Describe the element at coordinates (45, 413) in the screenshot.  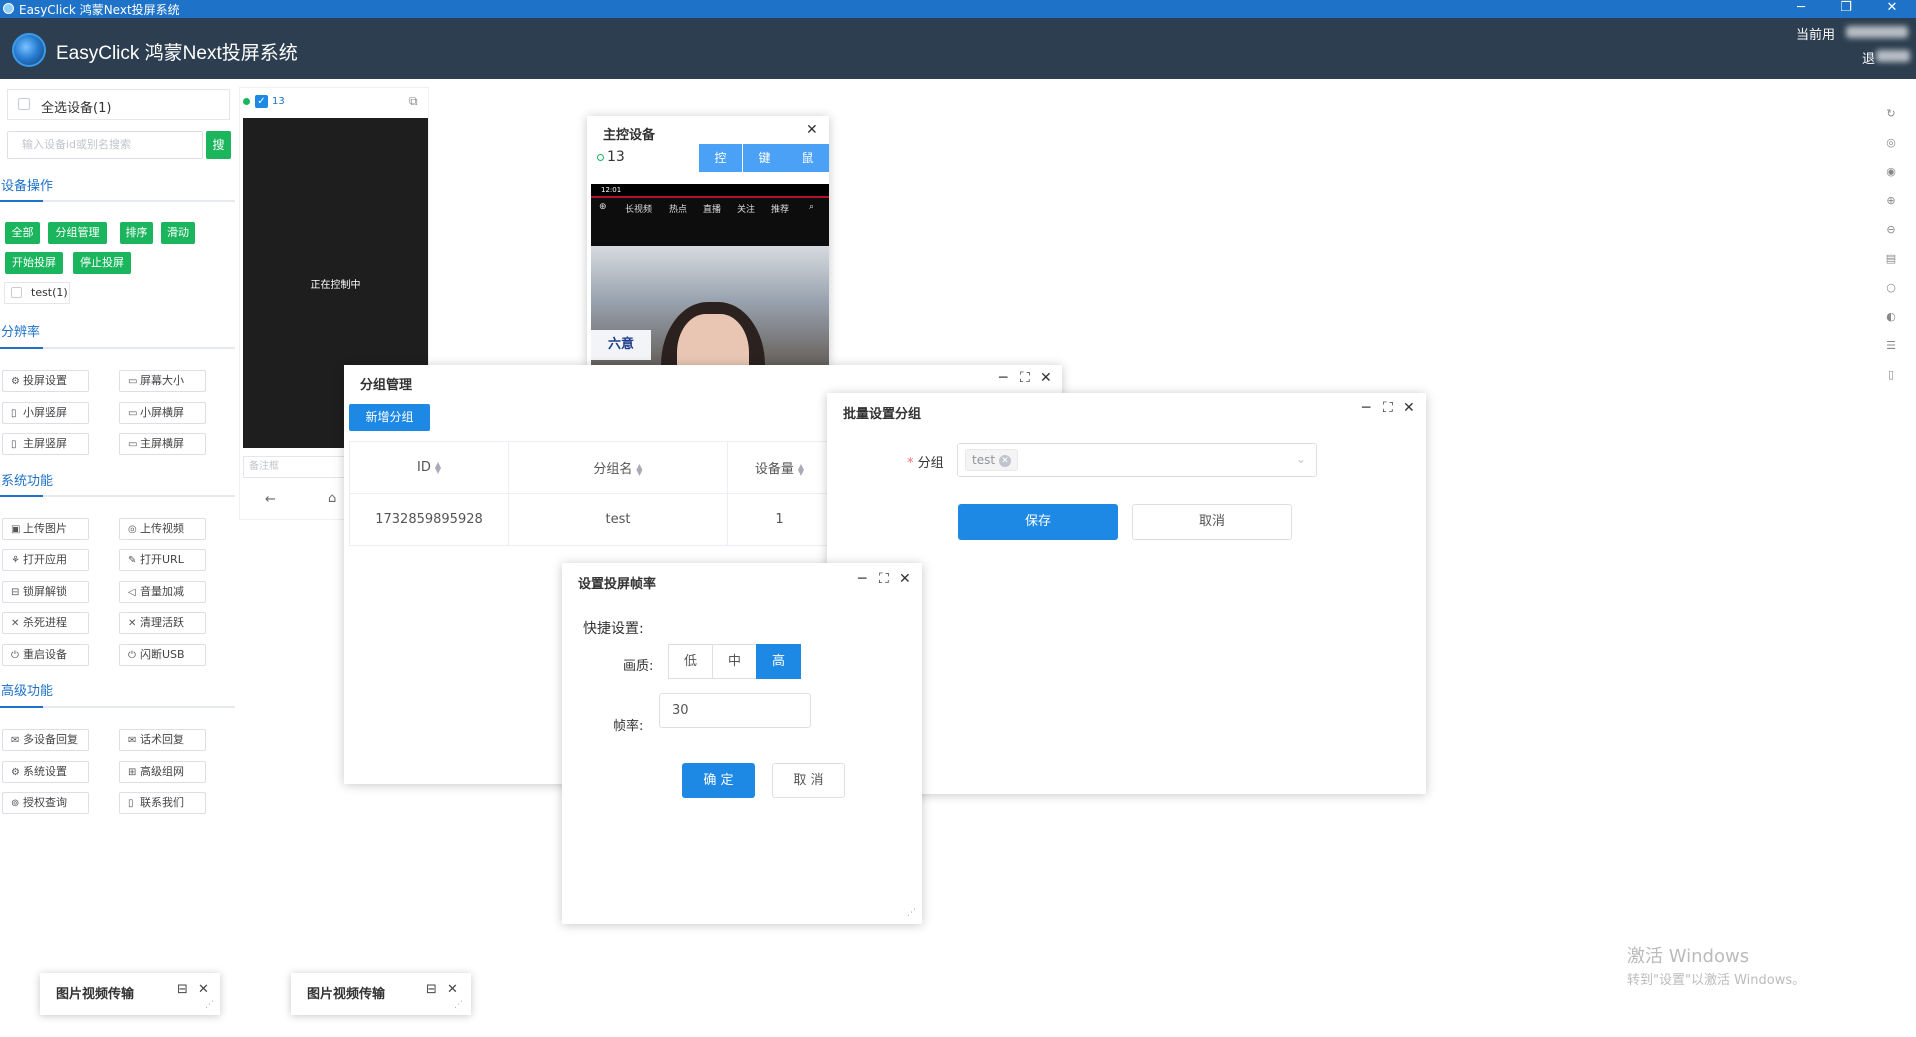
I see `small-portrait-button: ▯ 小屏竖屏` at that location.